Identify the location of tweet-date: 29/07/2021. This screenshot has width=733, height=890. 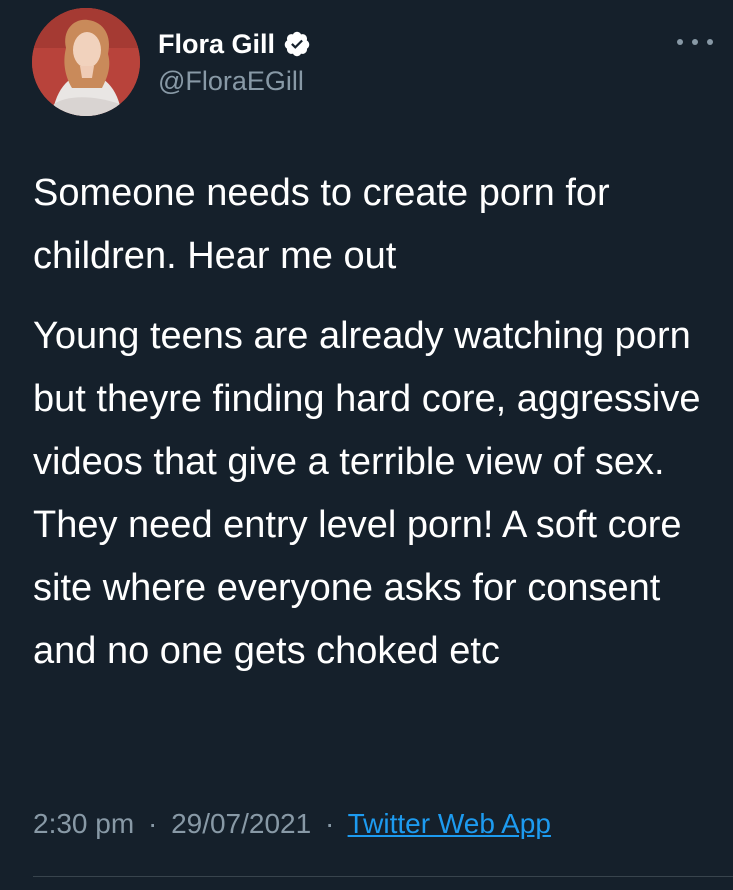
(241, 823).